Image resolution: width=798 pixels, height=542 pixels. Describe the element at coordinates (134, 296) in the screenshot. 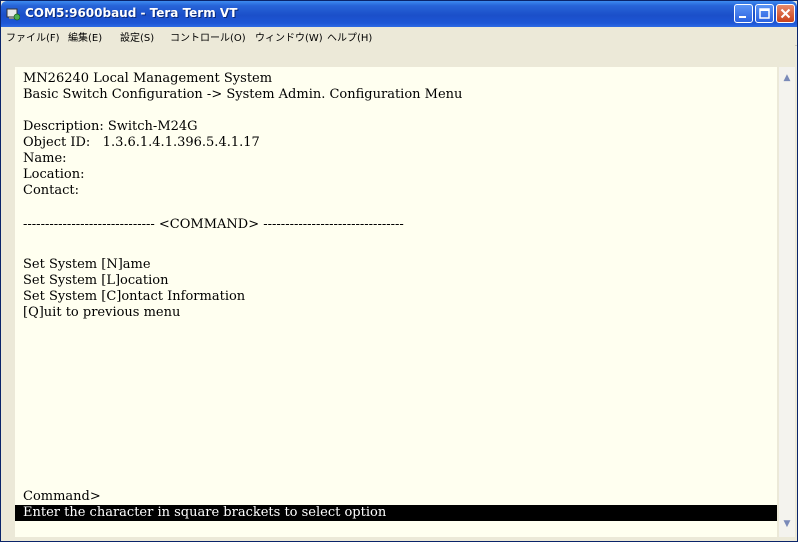

I see `terminal-line: Set System [C]ontact Information` at that location.